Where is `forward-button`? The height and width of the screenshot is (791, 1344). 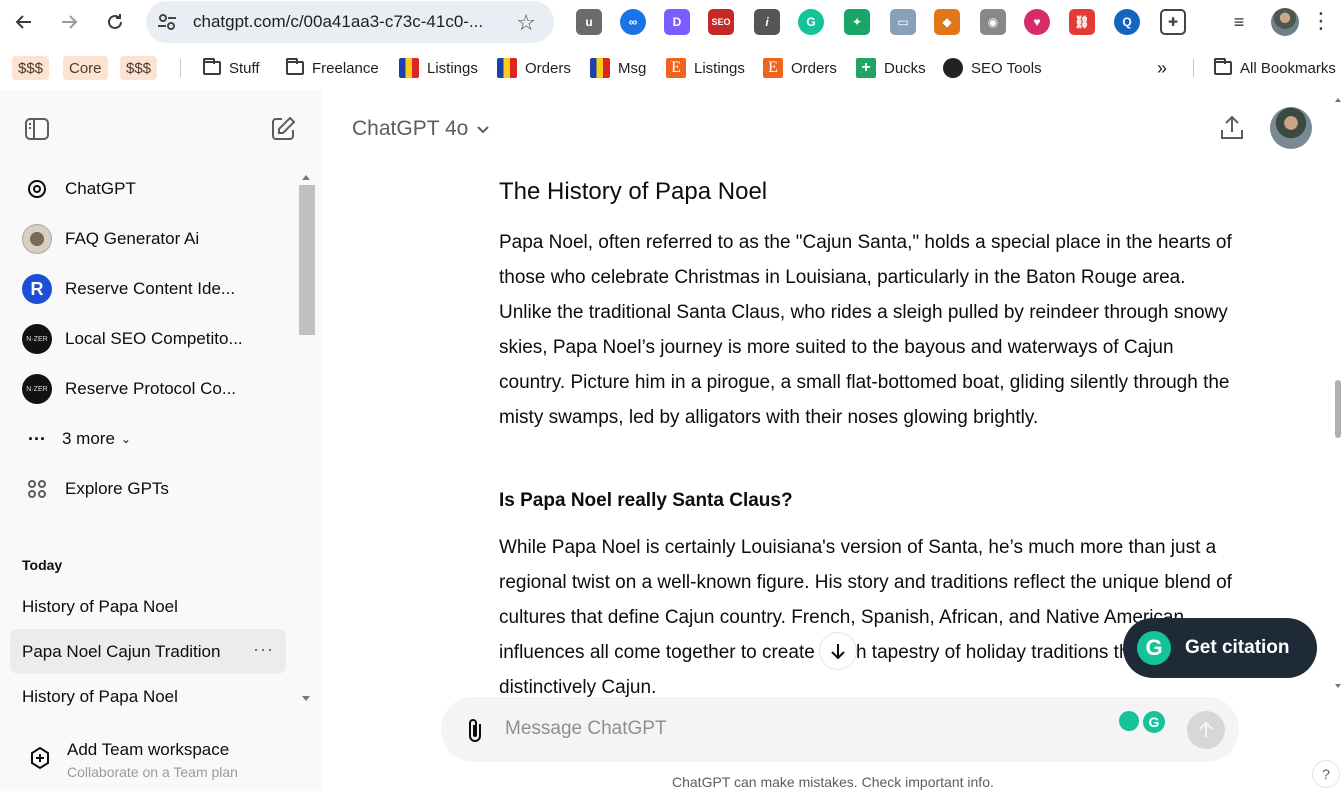 forward-button is located at coordinates (69, 22).